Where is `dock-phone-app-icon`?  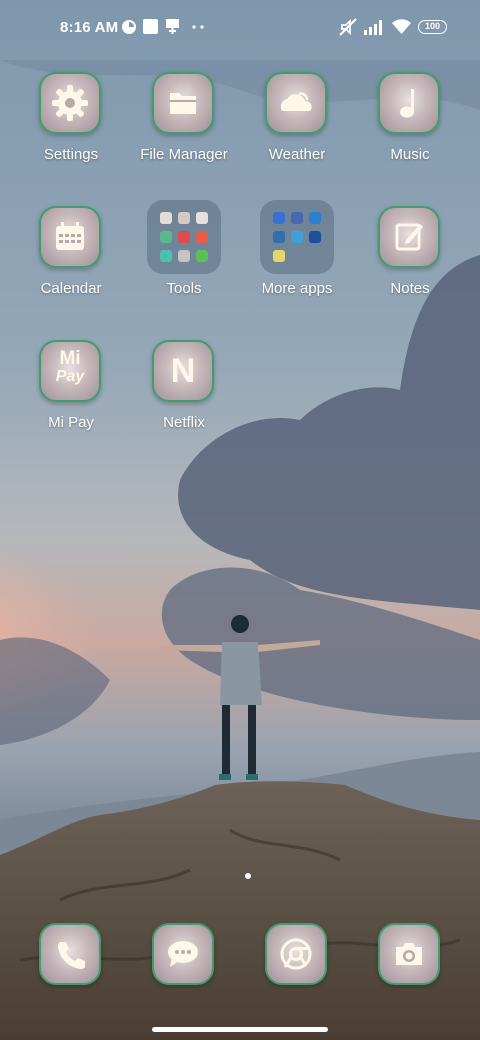 dock-phone-app-icon is located at coordinates (70, 954).